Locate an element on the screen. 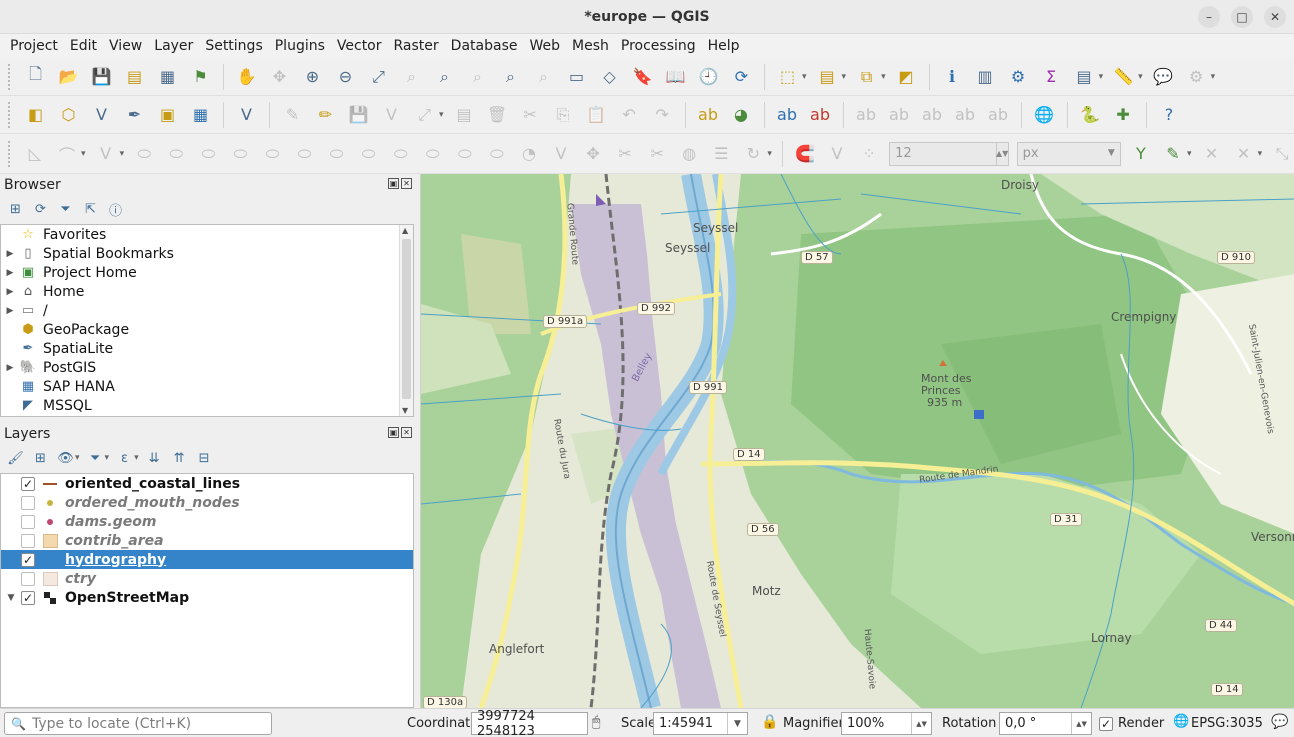 The height and width of the screenshot is (737, 1294). self-snap-icon: ✕ is located at coordinates (1212, 153).